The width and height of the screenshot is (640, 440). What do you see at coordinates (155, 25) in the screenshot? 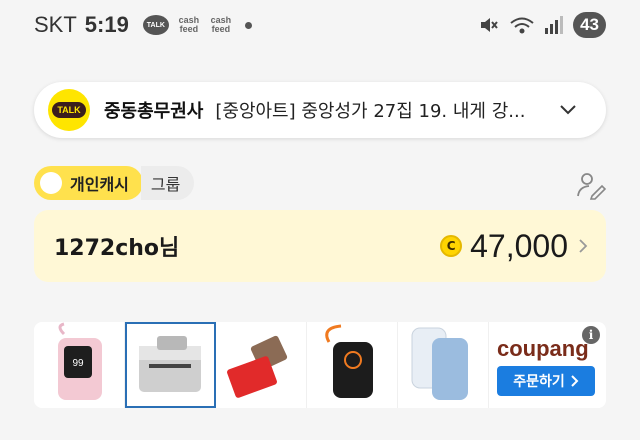
I see `kakaotalk-notification-icon: TALK` at bounding box center [155, 25].